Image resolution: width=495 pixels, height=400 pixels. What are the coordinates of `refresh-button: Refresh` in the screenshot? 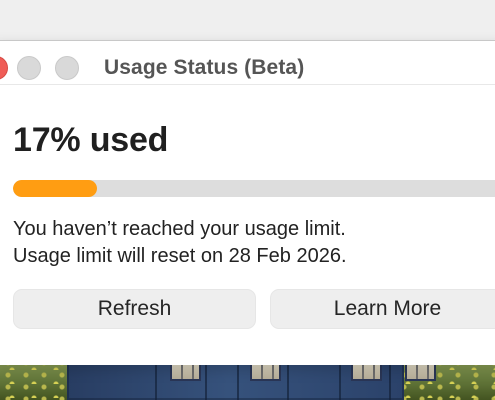 It's located at (134, 309).